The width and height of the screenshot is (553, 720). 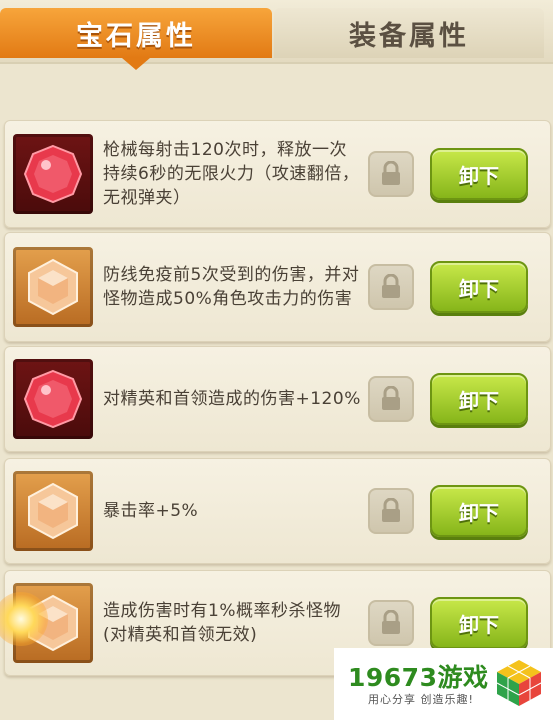 What do you see at coordinates (232, 399) in the screenshot?
I see `gem-description: 对精英和首领造成的伤害+120%` at bounding box center [232, 399].